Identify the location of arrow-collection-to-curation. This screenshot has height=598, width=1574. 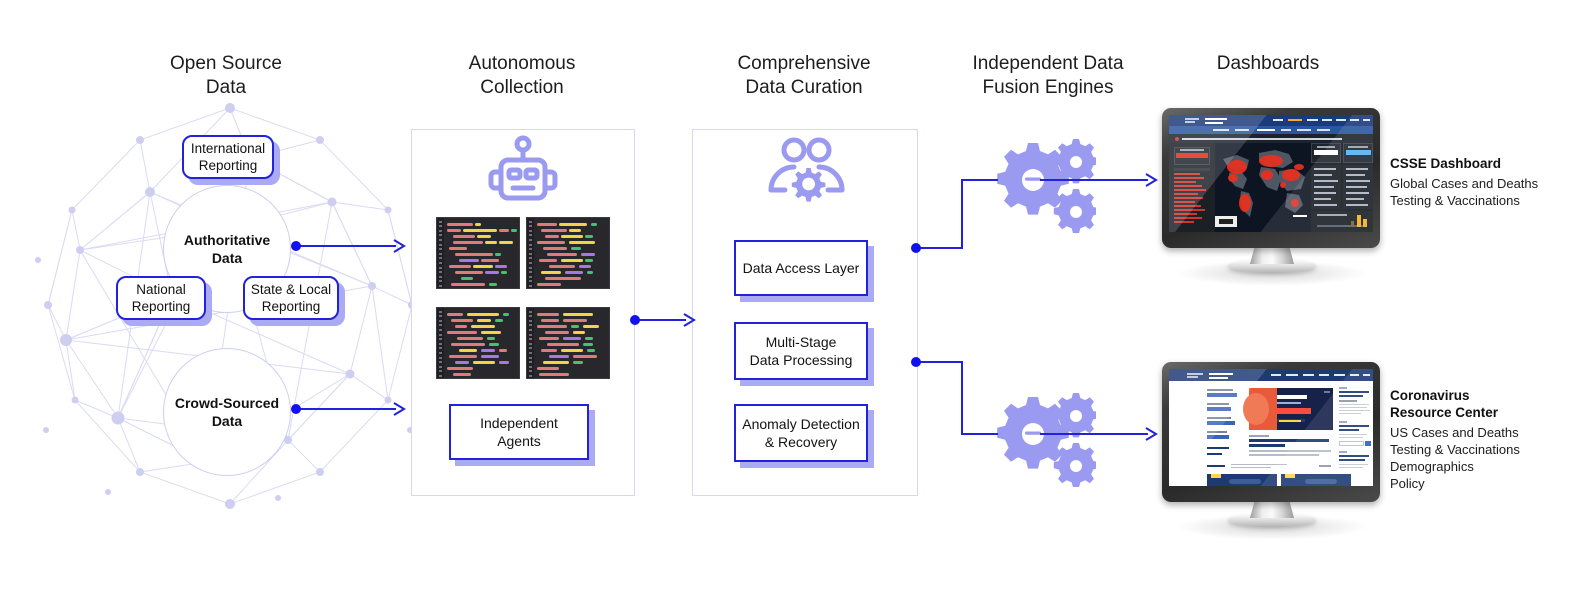
(666, 320).